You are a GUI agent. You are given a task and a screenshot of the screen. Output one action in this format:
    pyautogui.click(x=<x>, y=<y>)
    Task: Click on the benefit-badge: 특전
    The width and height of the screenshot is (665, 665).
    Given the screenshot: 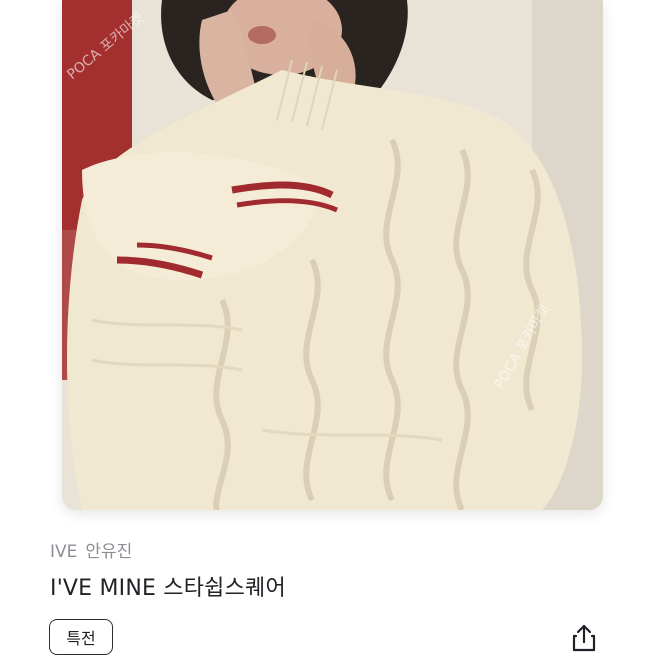 What is the action you would take?
    pyautogui.click(x=81, y=637)
    